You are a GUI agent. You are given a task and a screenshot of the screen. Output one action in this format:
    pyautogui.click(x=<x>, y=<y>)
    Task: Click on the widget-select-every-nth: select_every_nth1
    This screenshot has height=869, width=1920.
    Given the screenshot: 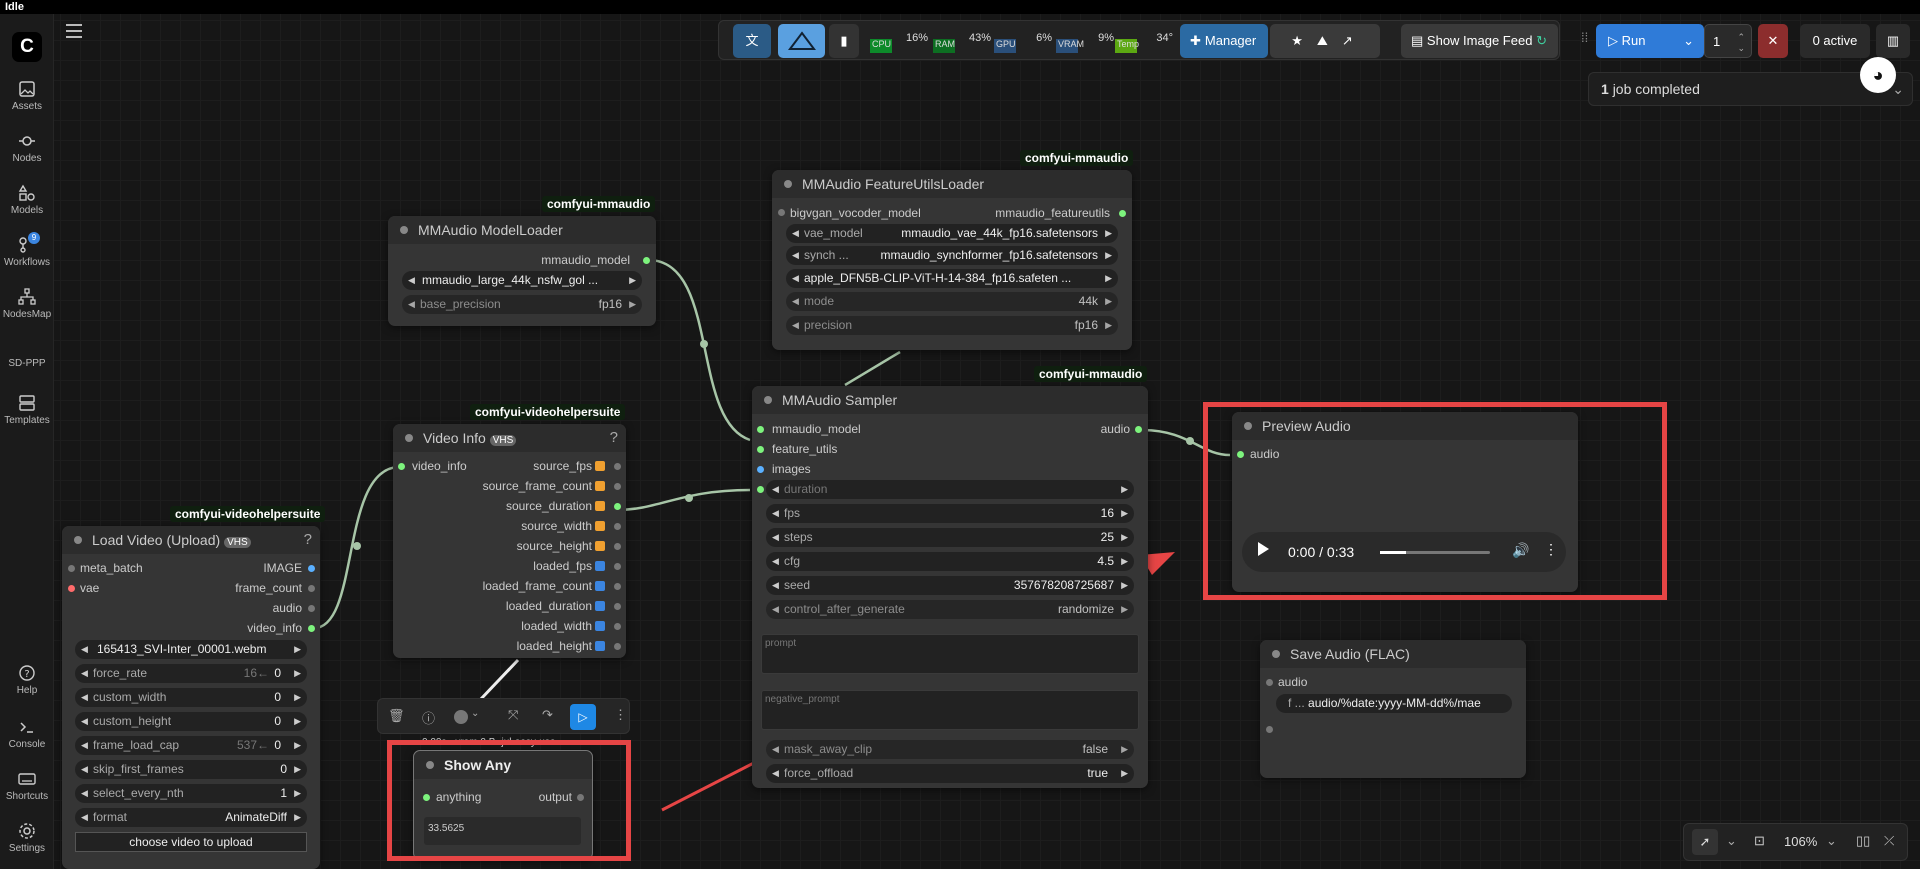 What is the action you would take?
    pyautogui.click(x=191, y=793)
    